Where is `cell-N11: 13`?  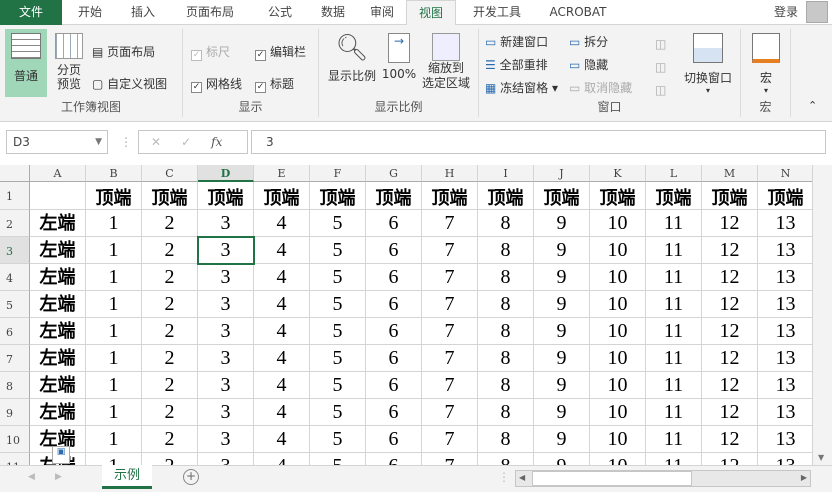
cell-N11: 13 is located at coordinates (785, 459).